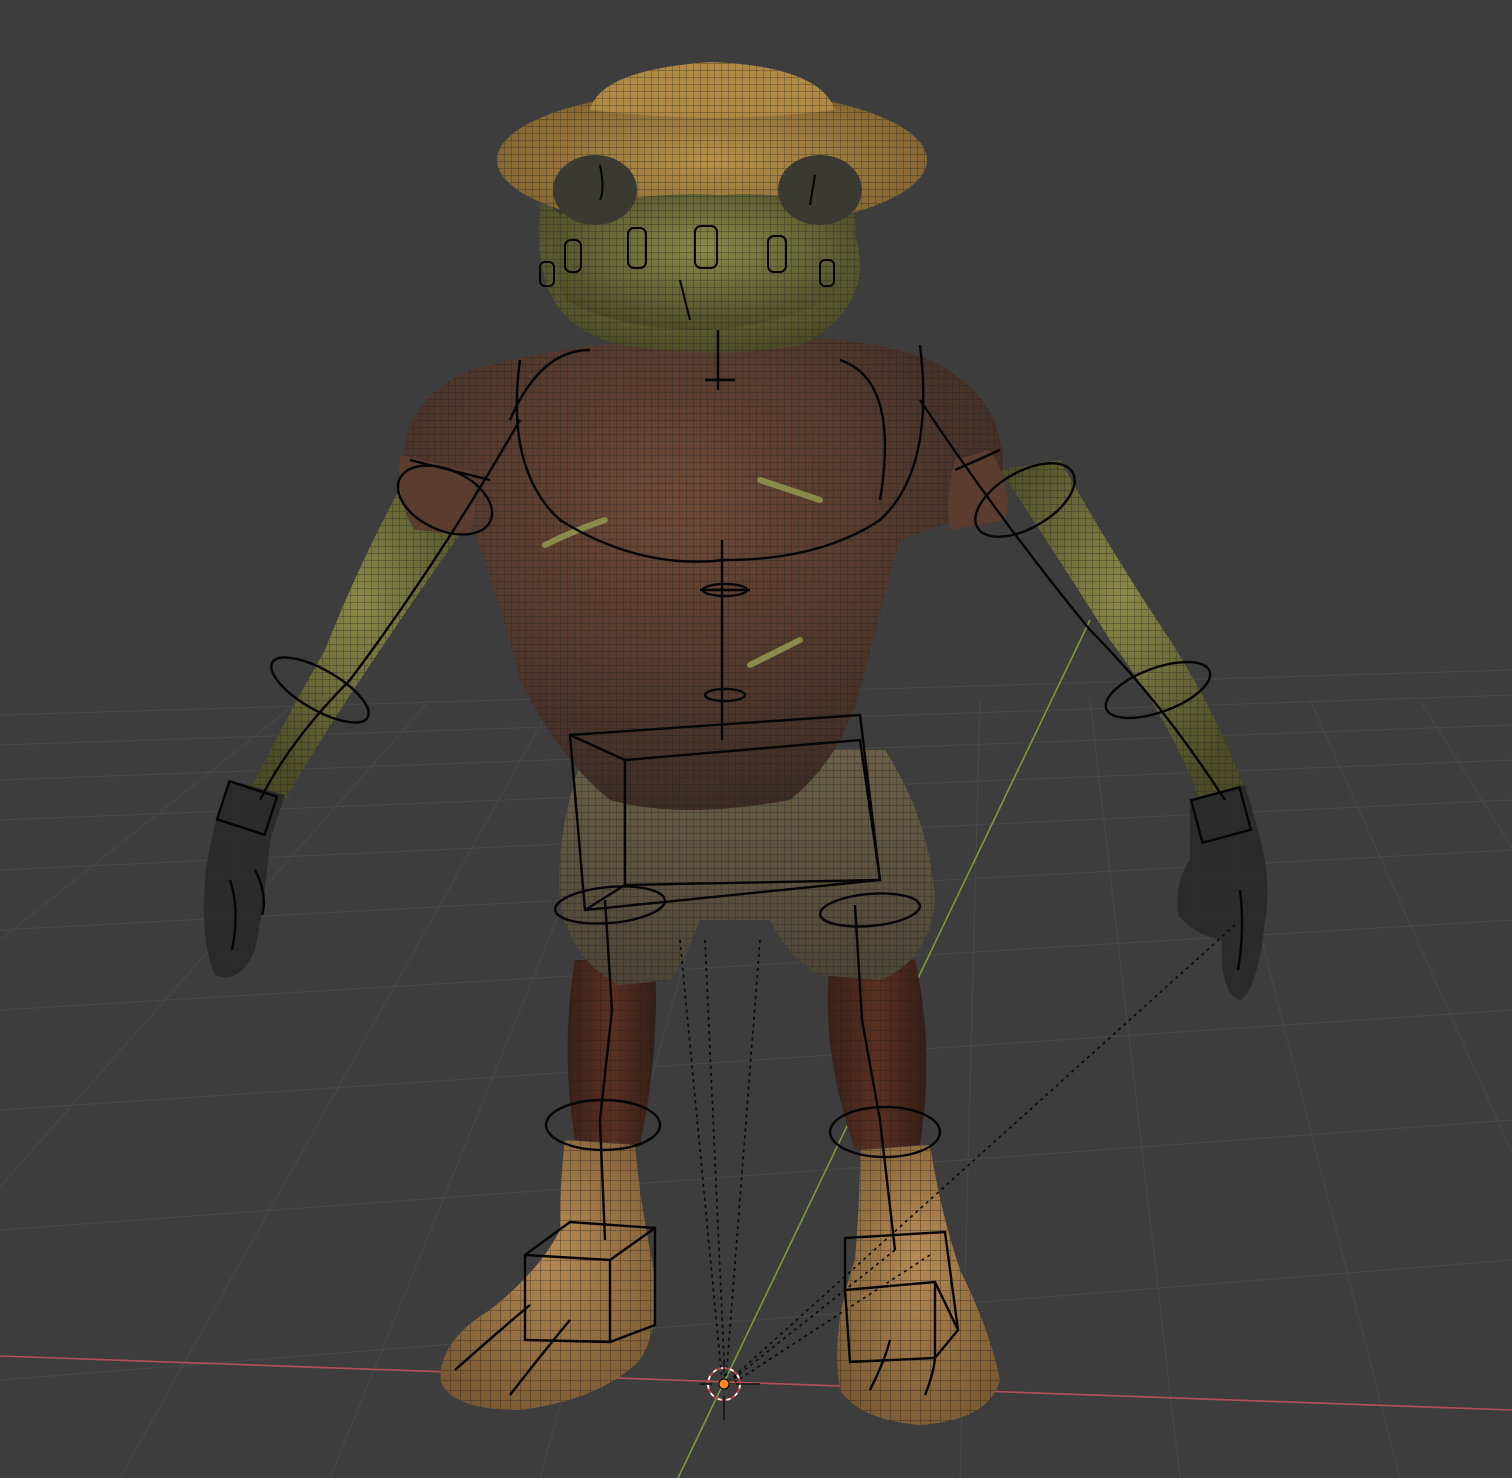  Describe the element at coordinates (820, 190) in the screenshot. I see `right-eye-front` at that location.